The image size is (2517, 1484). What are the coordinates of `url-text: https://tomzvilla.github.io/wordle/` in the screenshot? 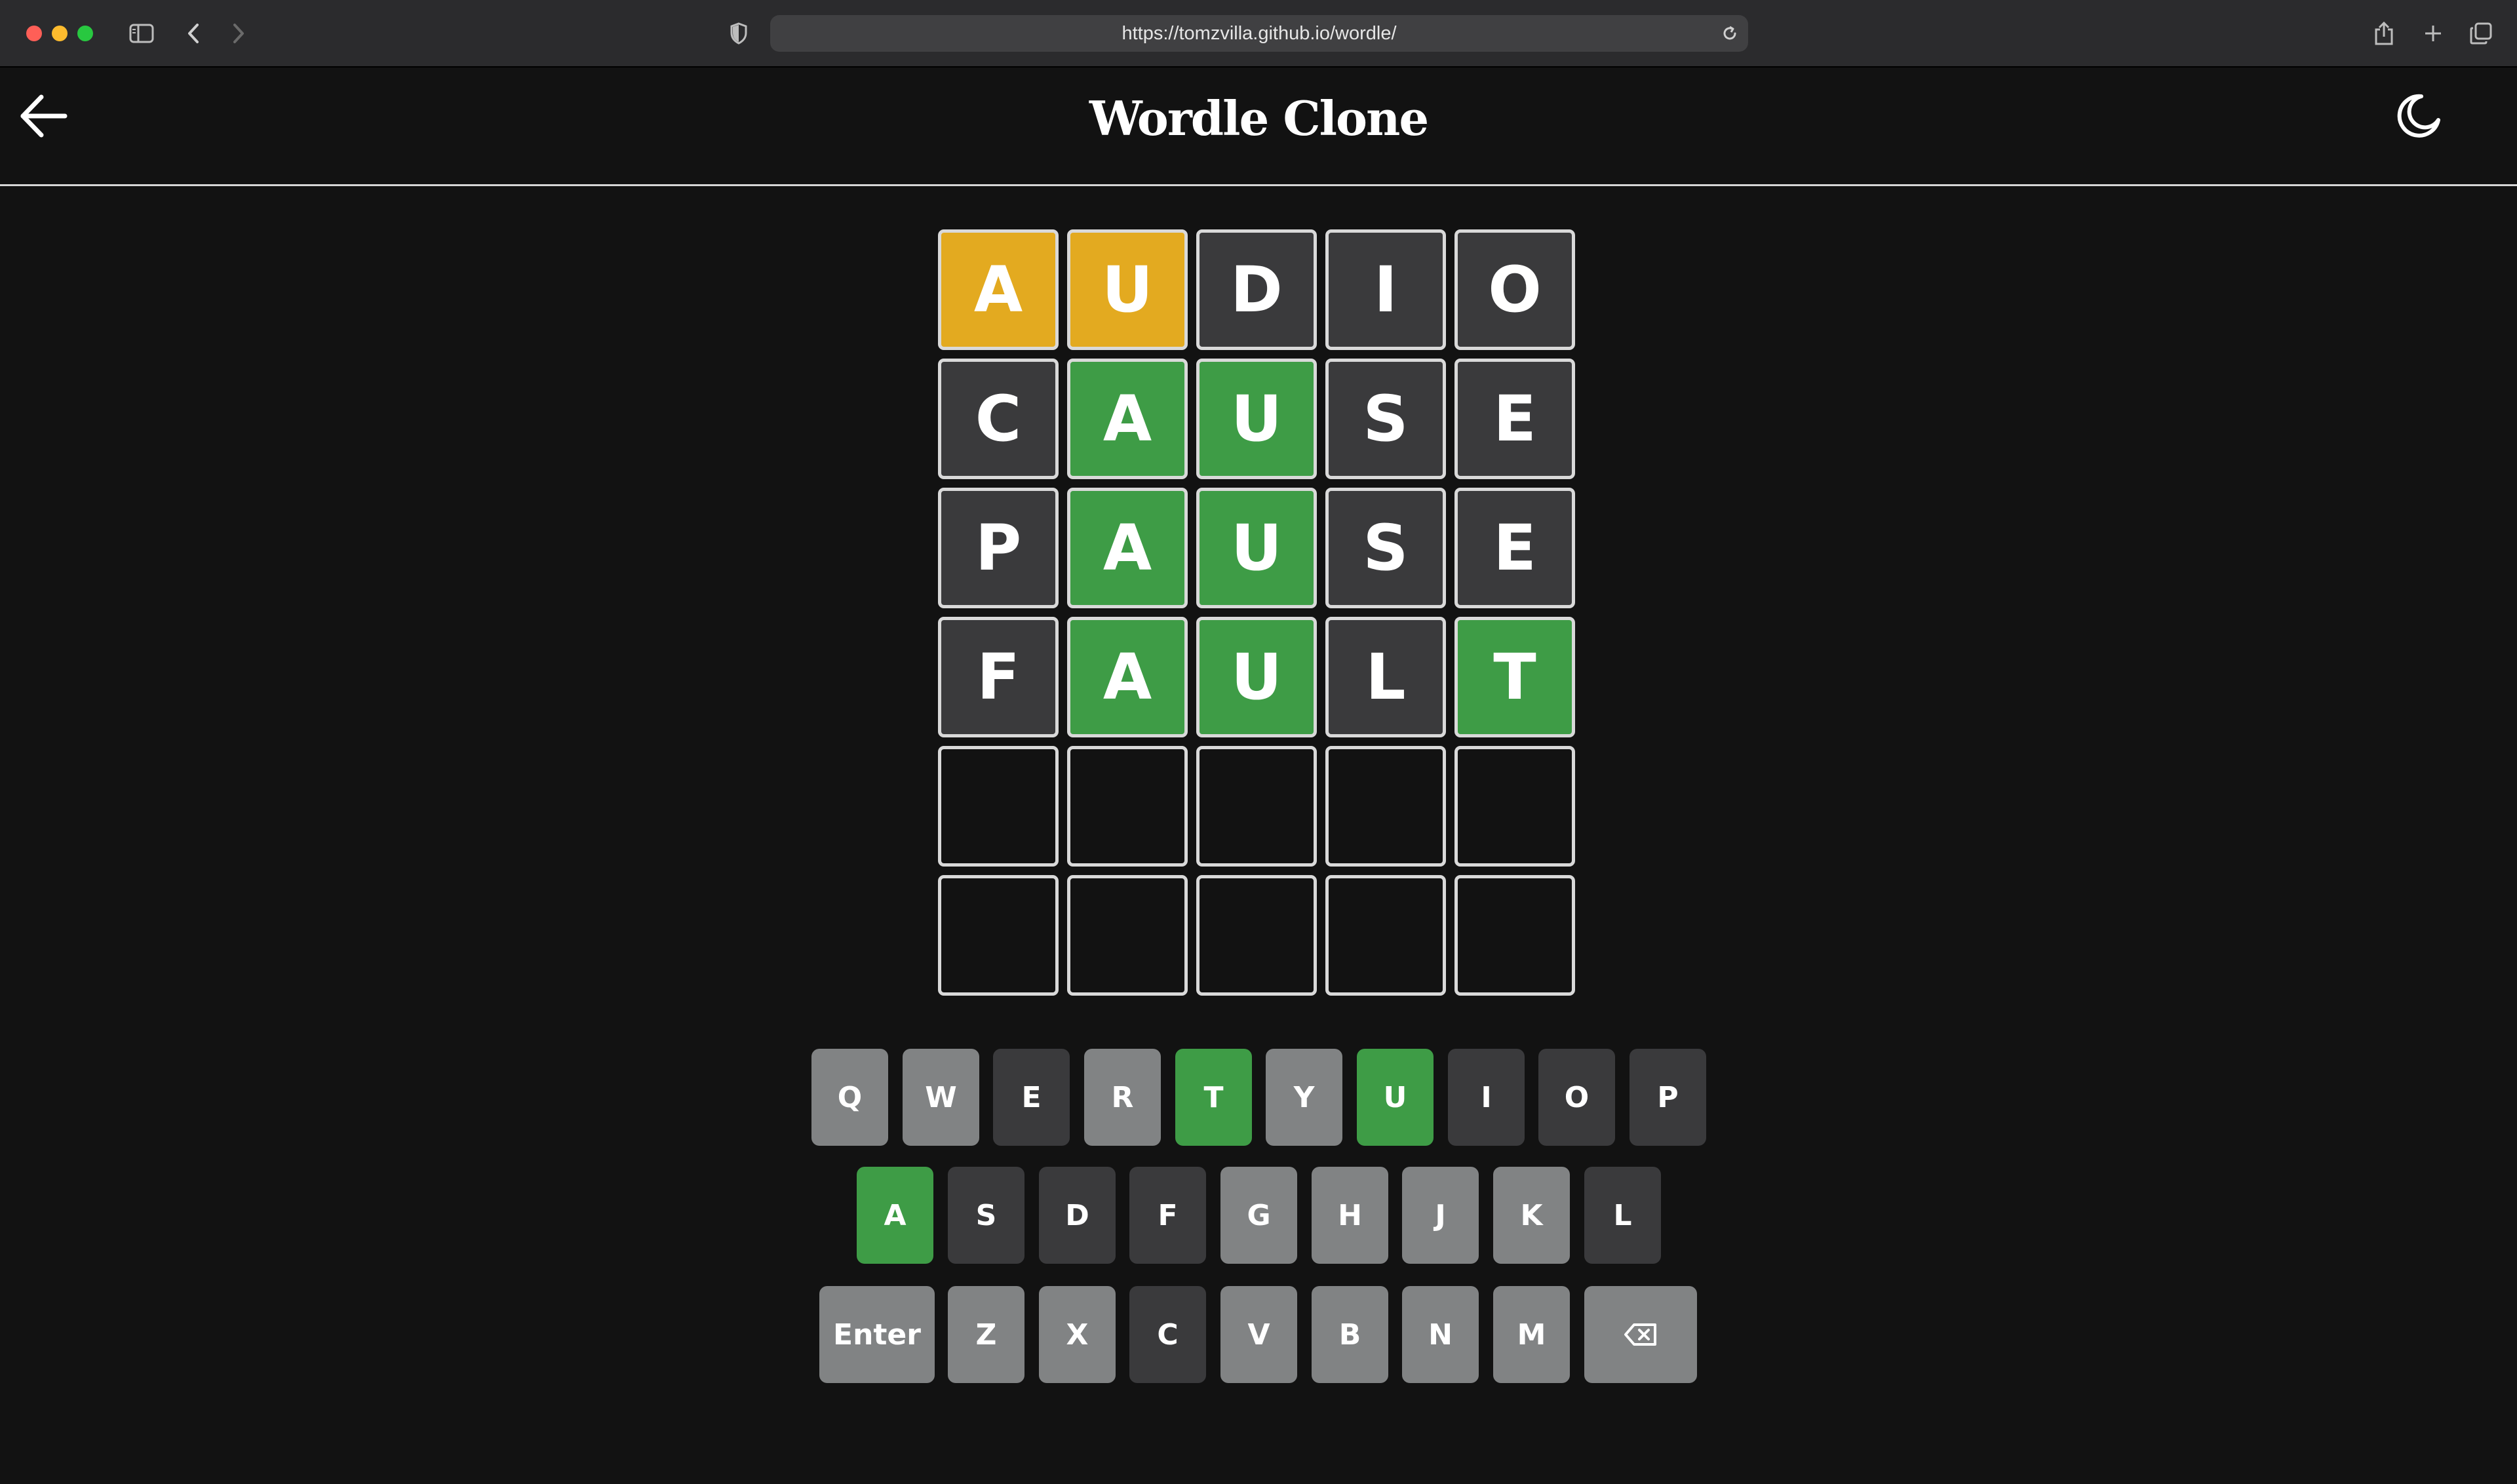 It's located at (1259, 33).